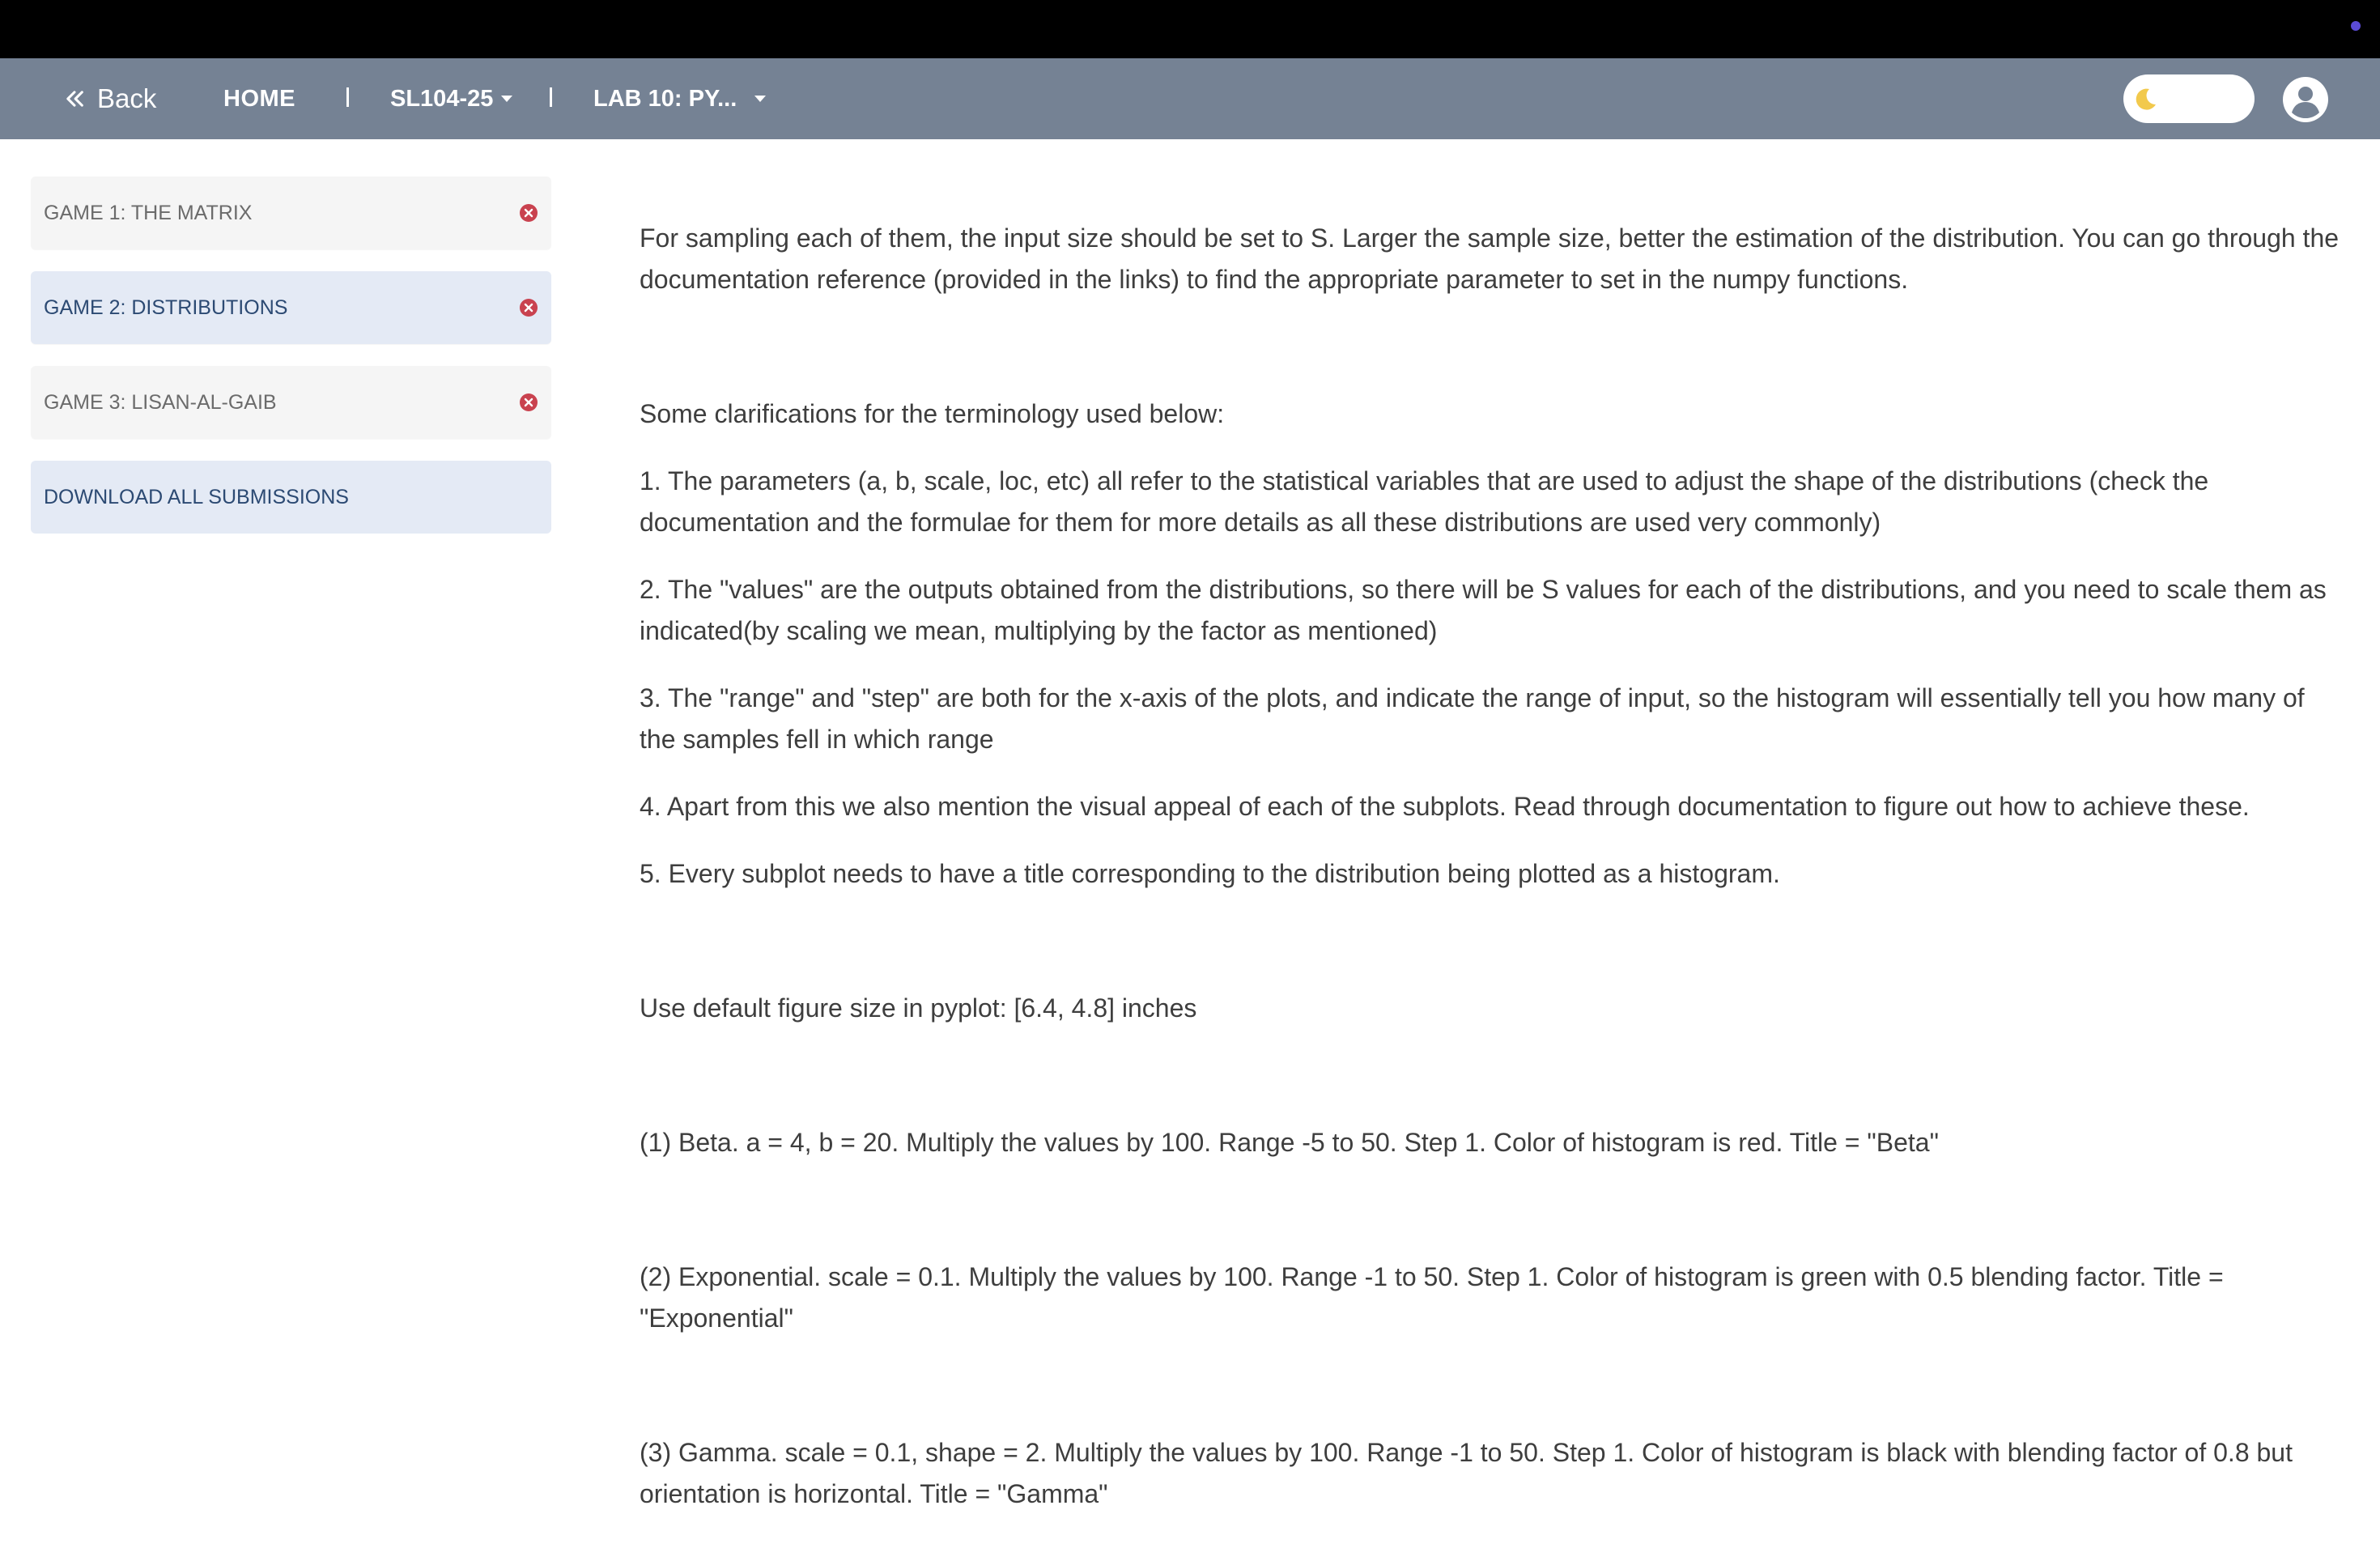  Describe the element at coordinates (259, 99) in the screenshot. I see `home-link: HOME` at that location.